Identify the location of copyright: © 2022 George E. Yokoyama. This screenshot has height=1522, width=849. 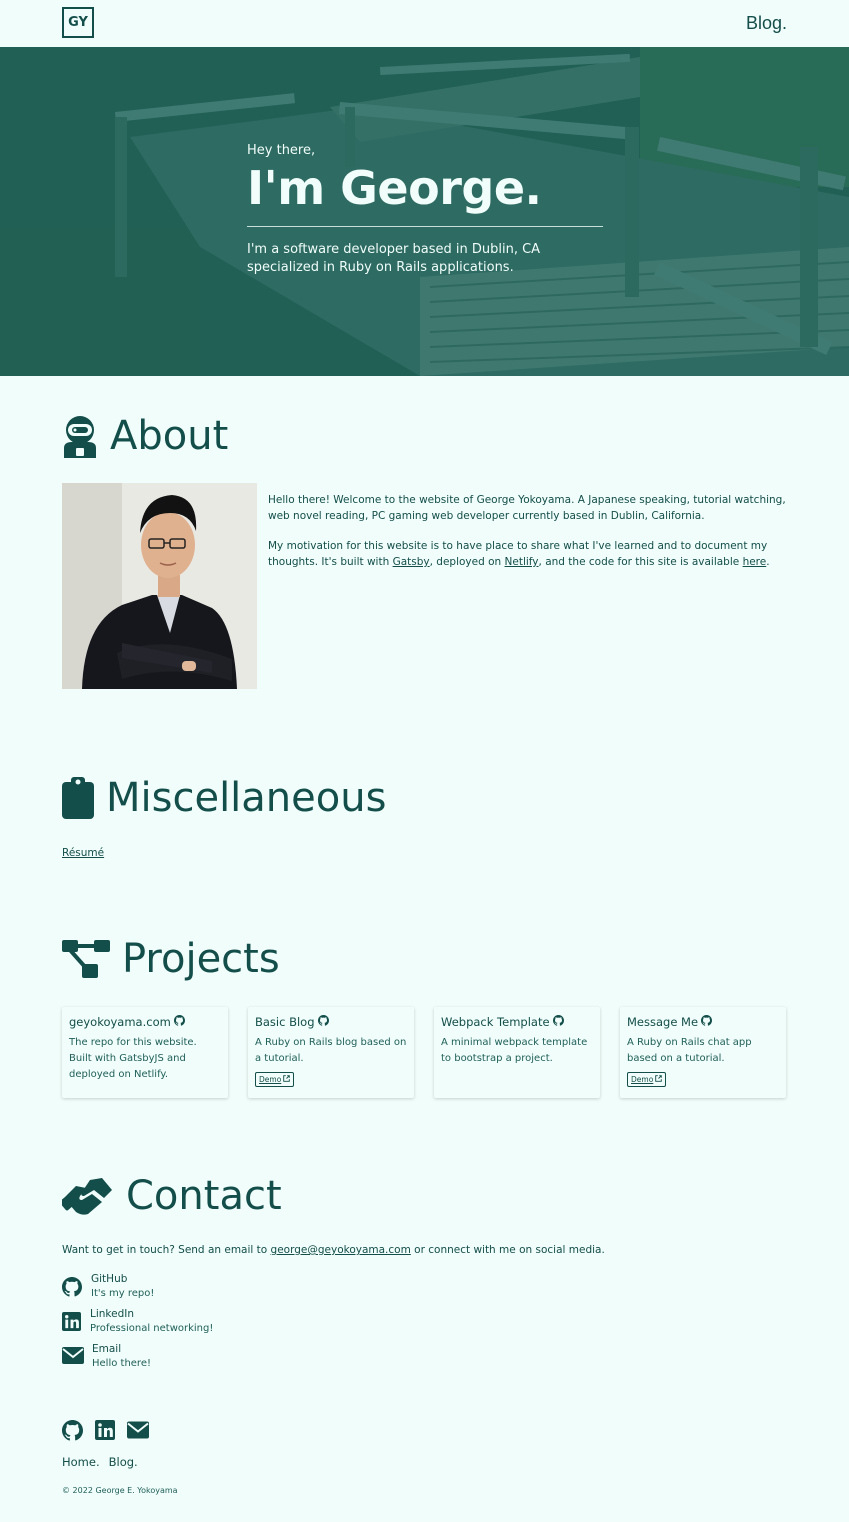
(120, 1490).